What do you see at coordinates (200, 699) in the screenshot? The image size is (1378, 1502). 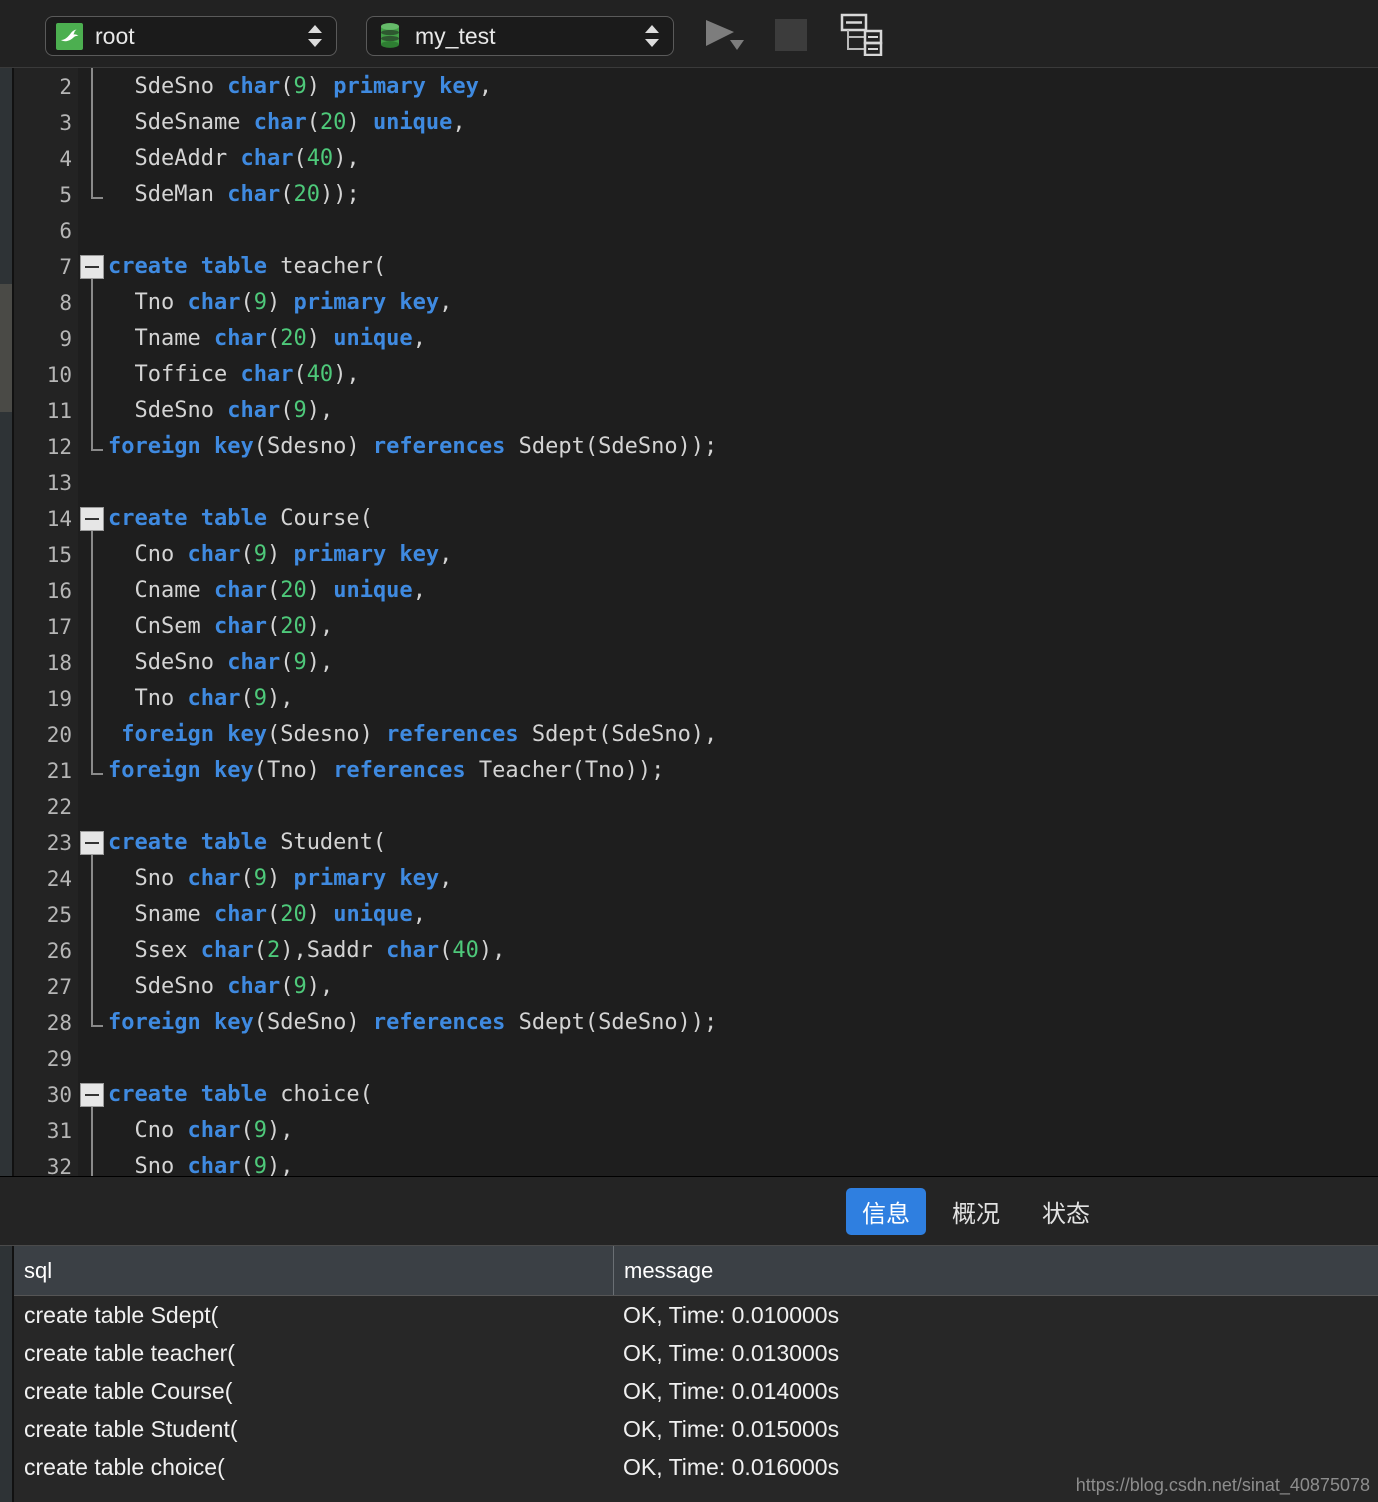 I see `code-line: Tno char(9),` at bounding box center [200, 699].